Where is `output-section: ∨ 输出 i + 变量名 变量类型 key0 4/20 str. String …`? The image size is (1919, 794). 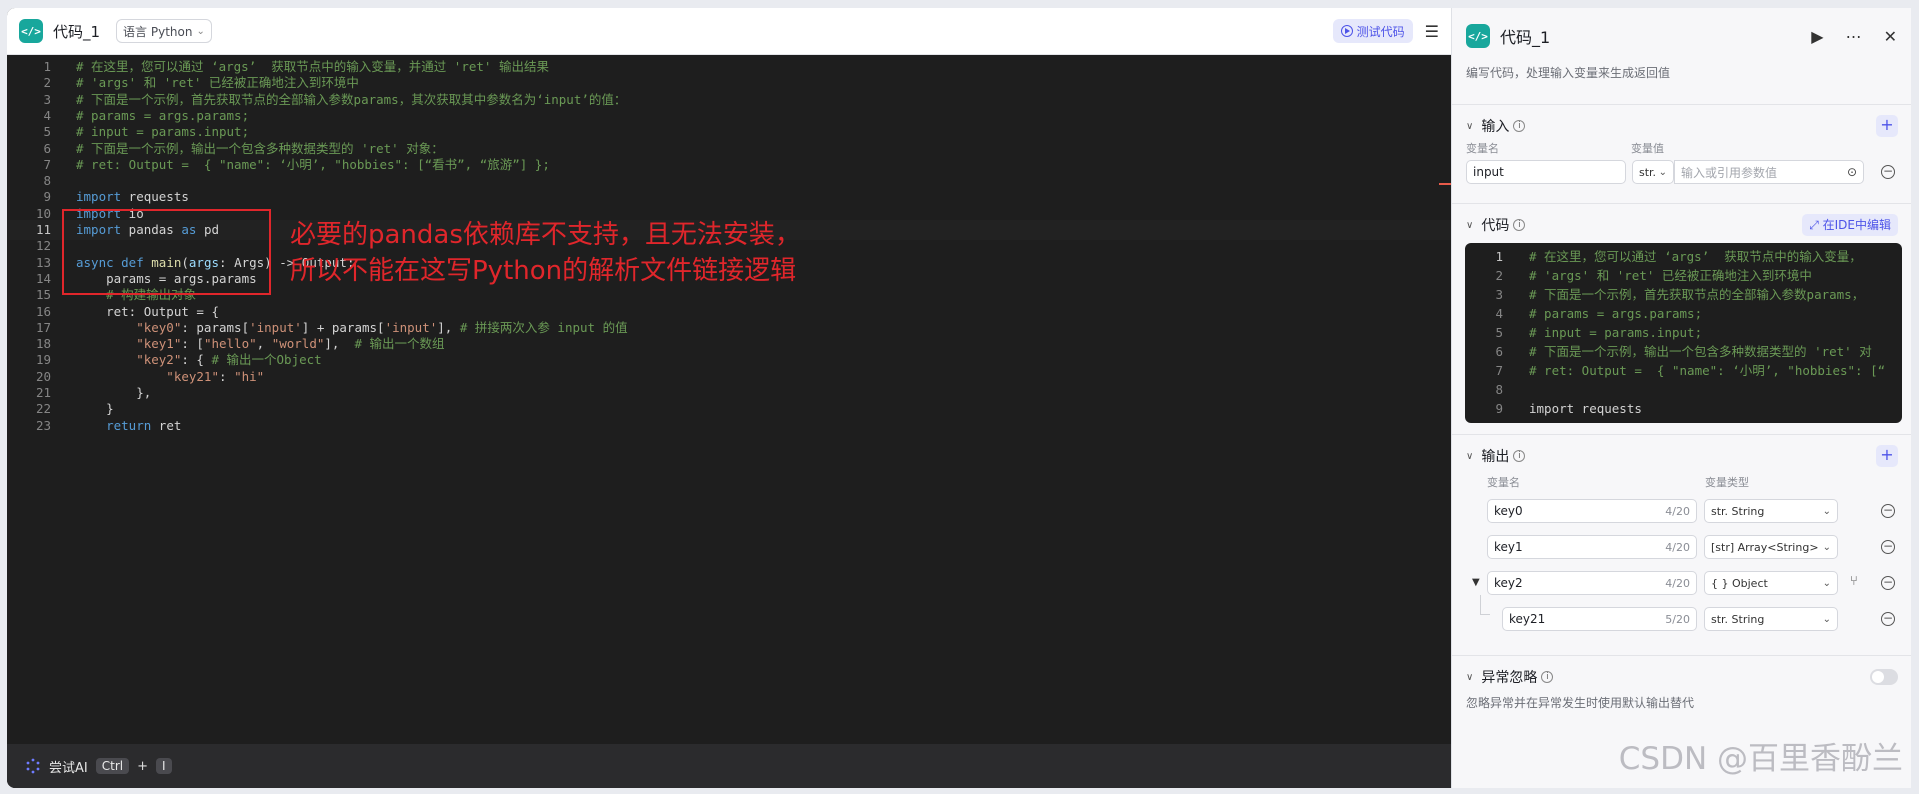
output-section: ∨ 输出 i + 变量名 变量类型 key0 4/20 str. String … is located at coordinates (1681, 537).